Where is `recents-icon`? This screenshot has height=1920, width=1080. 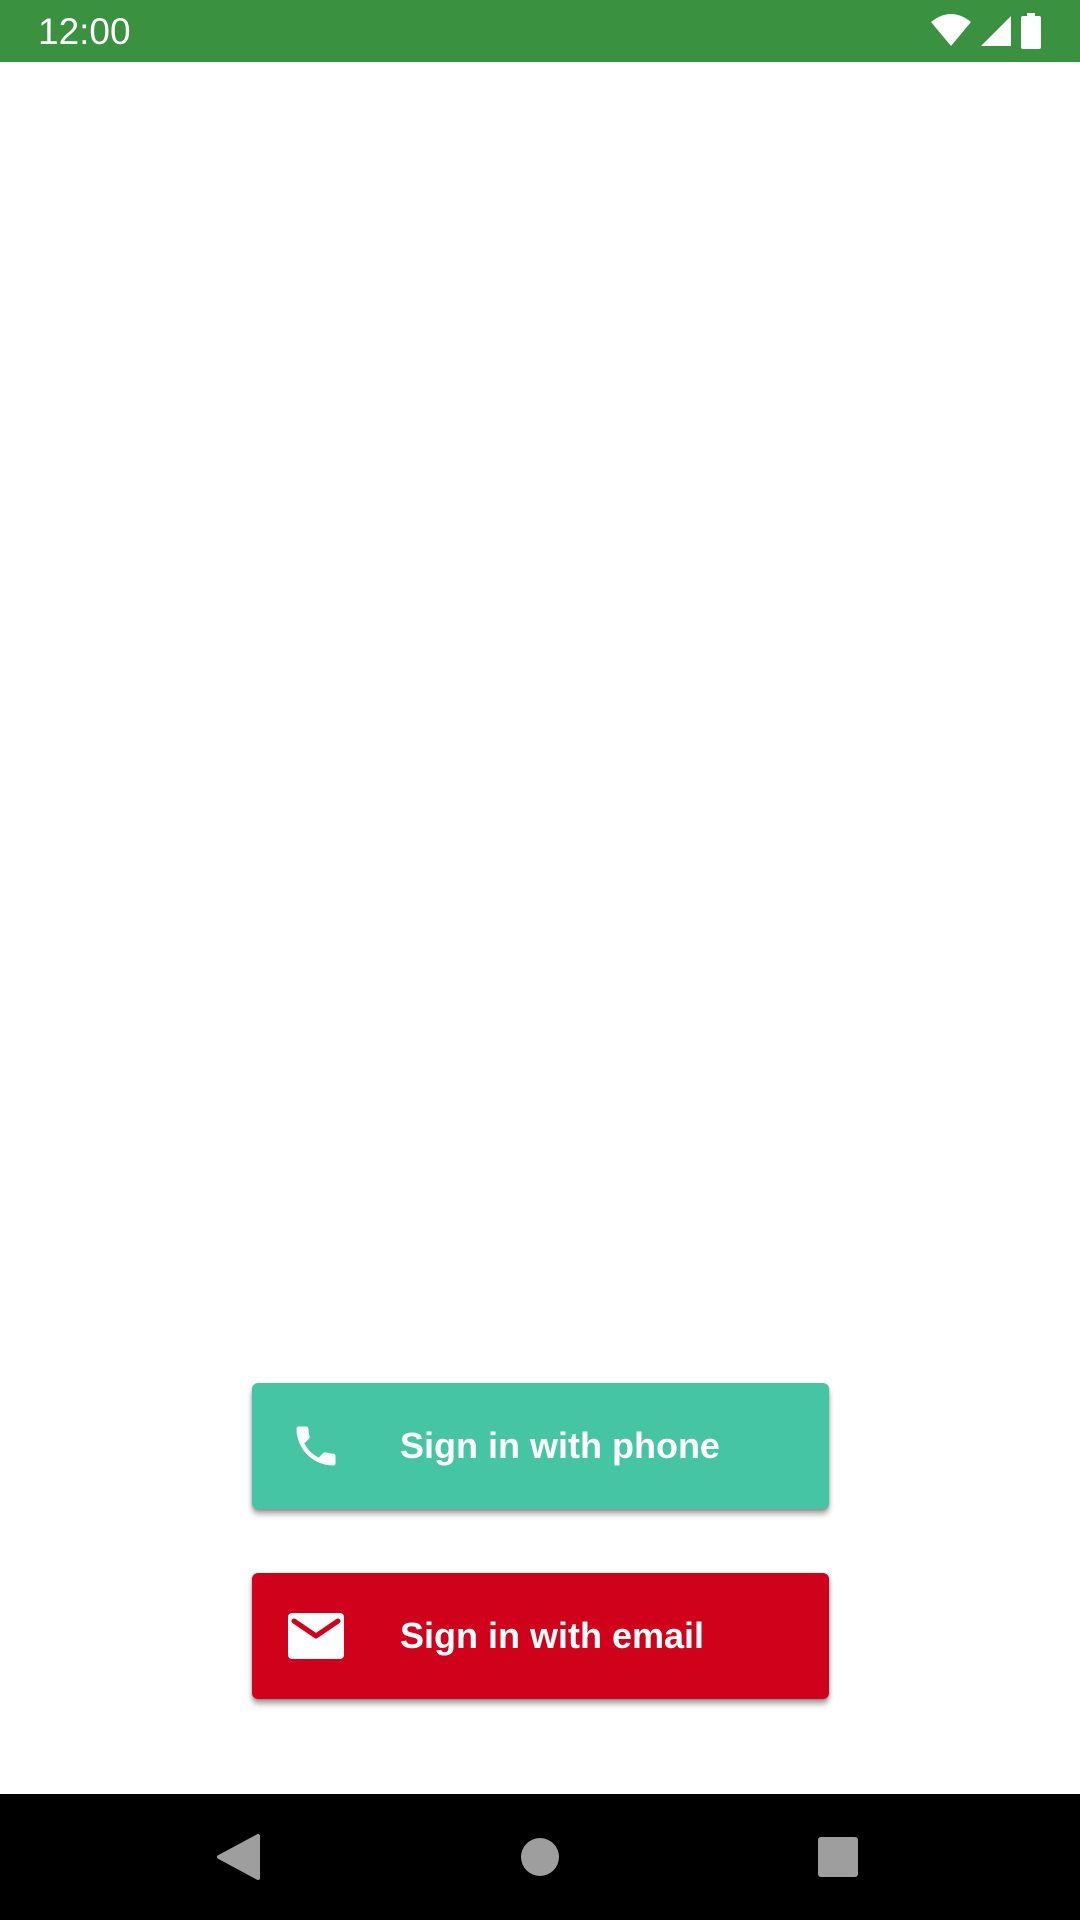 recents-icon is located at coordinates (838, 1857).